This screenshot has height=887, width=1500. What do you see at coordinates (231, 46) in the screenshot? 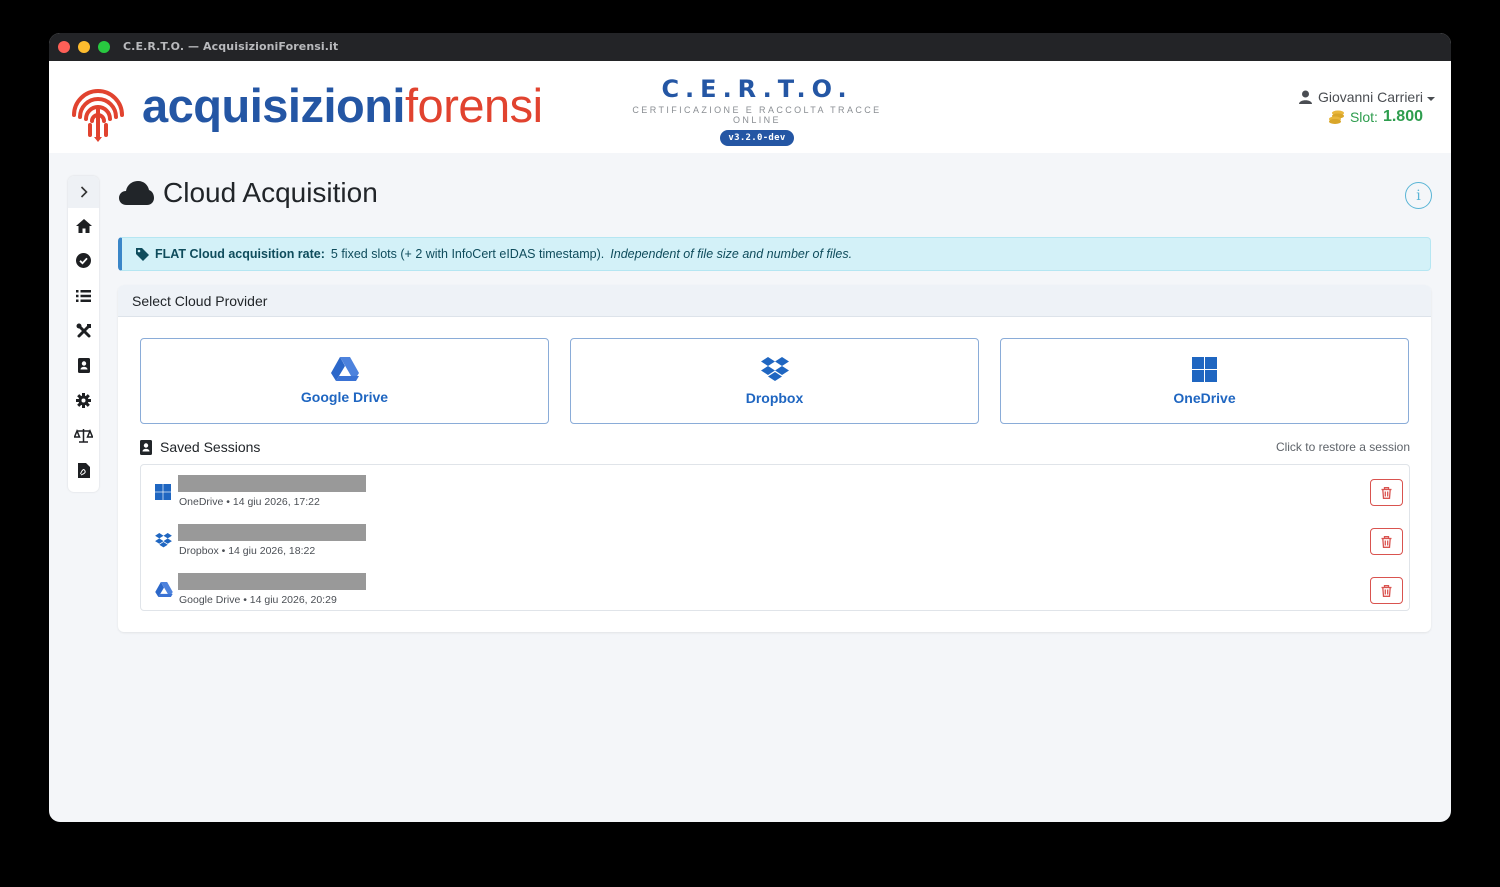
I see `window-title: C.E.R.T.O. — AcquisizioniForensi.it` at bounding box center [231, 46].